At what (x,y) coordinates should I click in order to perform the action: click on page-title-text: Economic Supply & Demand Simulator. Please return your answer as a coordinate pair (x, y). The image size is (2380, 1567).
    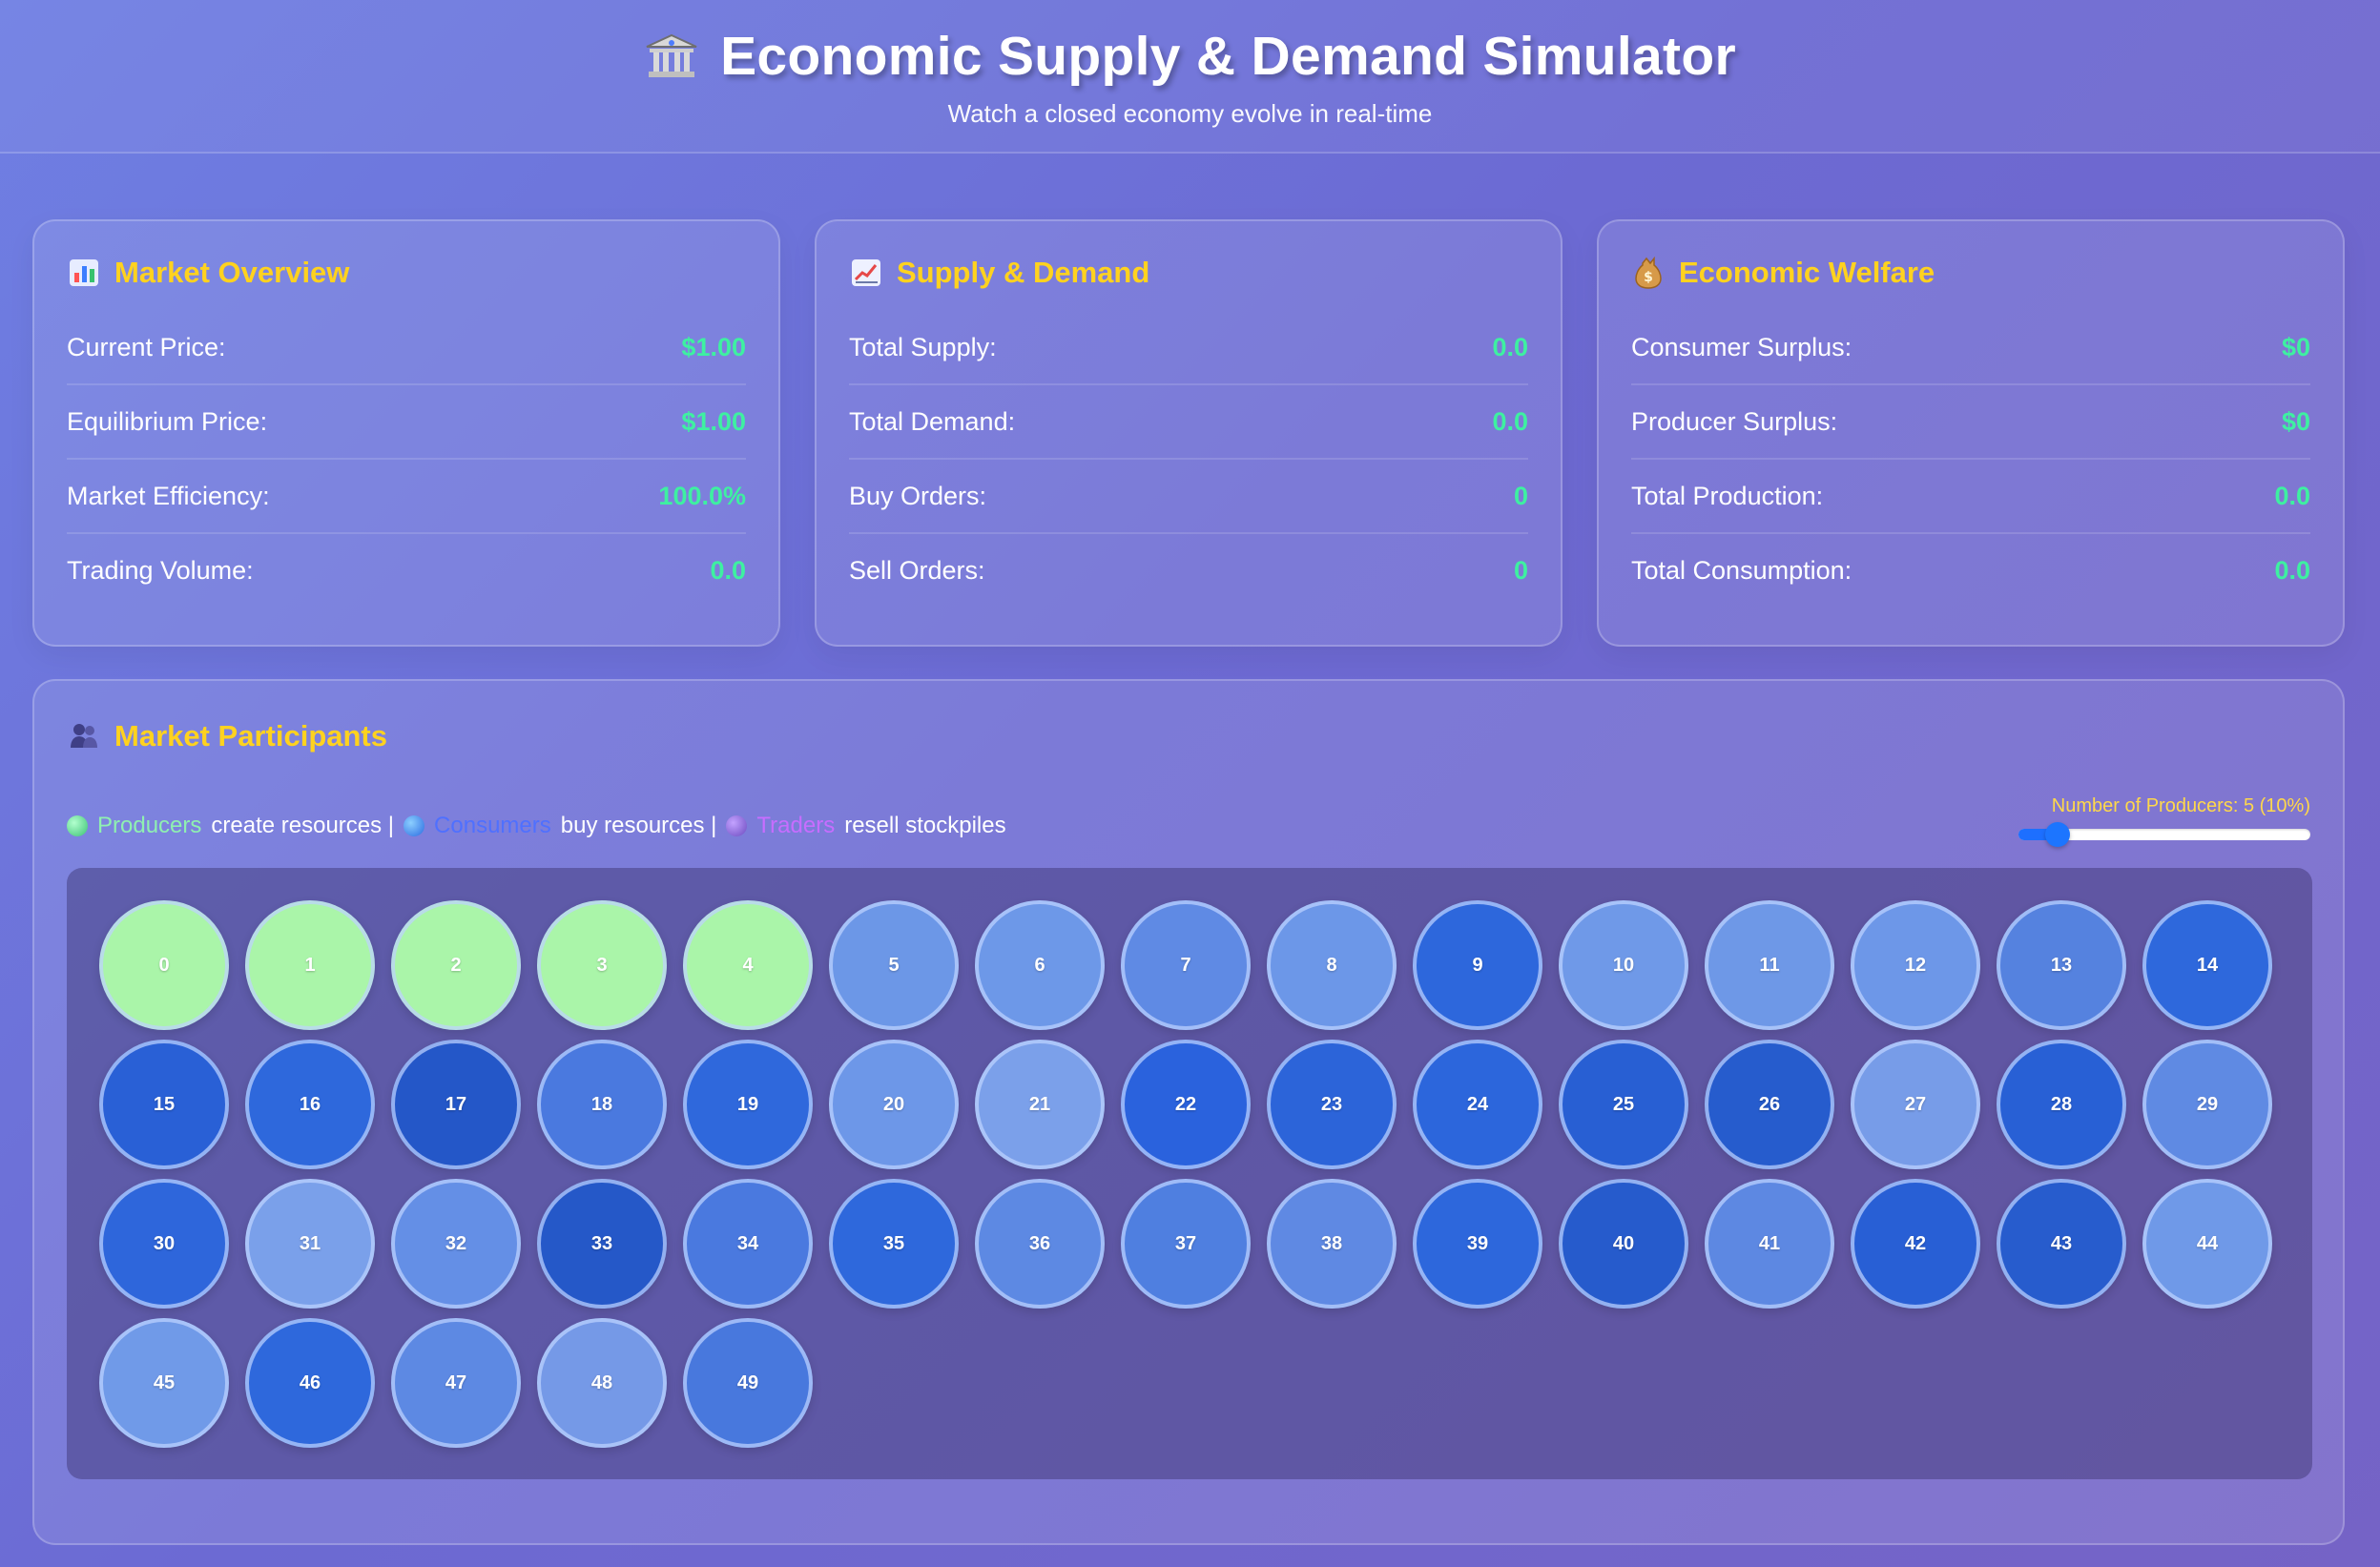
    Looking at the image, I should click on (1228, 57).